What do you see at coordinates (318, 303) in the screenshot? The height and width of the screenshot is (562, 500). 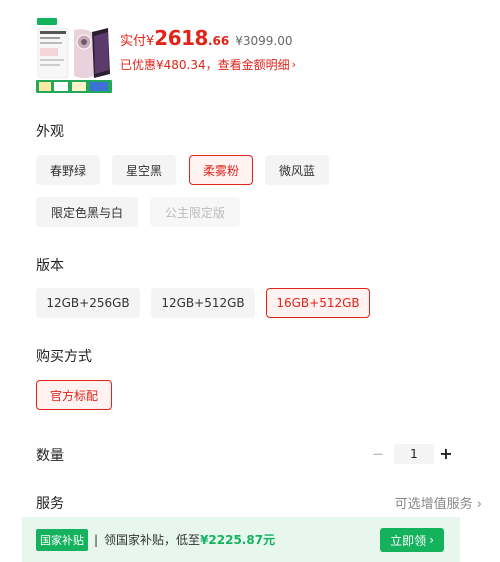 I see `version-option-selected: 16GB+512GB` at bounding box center [318, 303].